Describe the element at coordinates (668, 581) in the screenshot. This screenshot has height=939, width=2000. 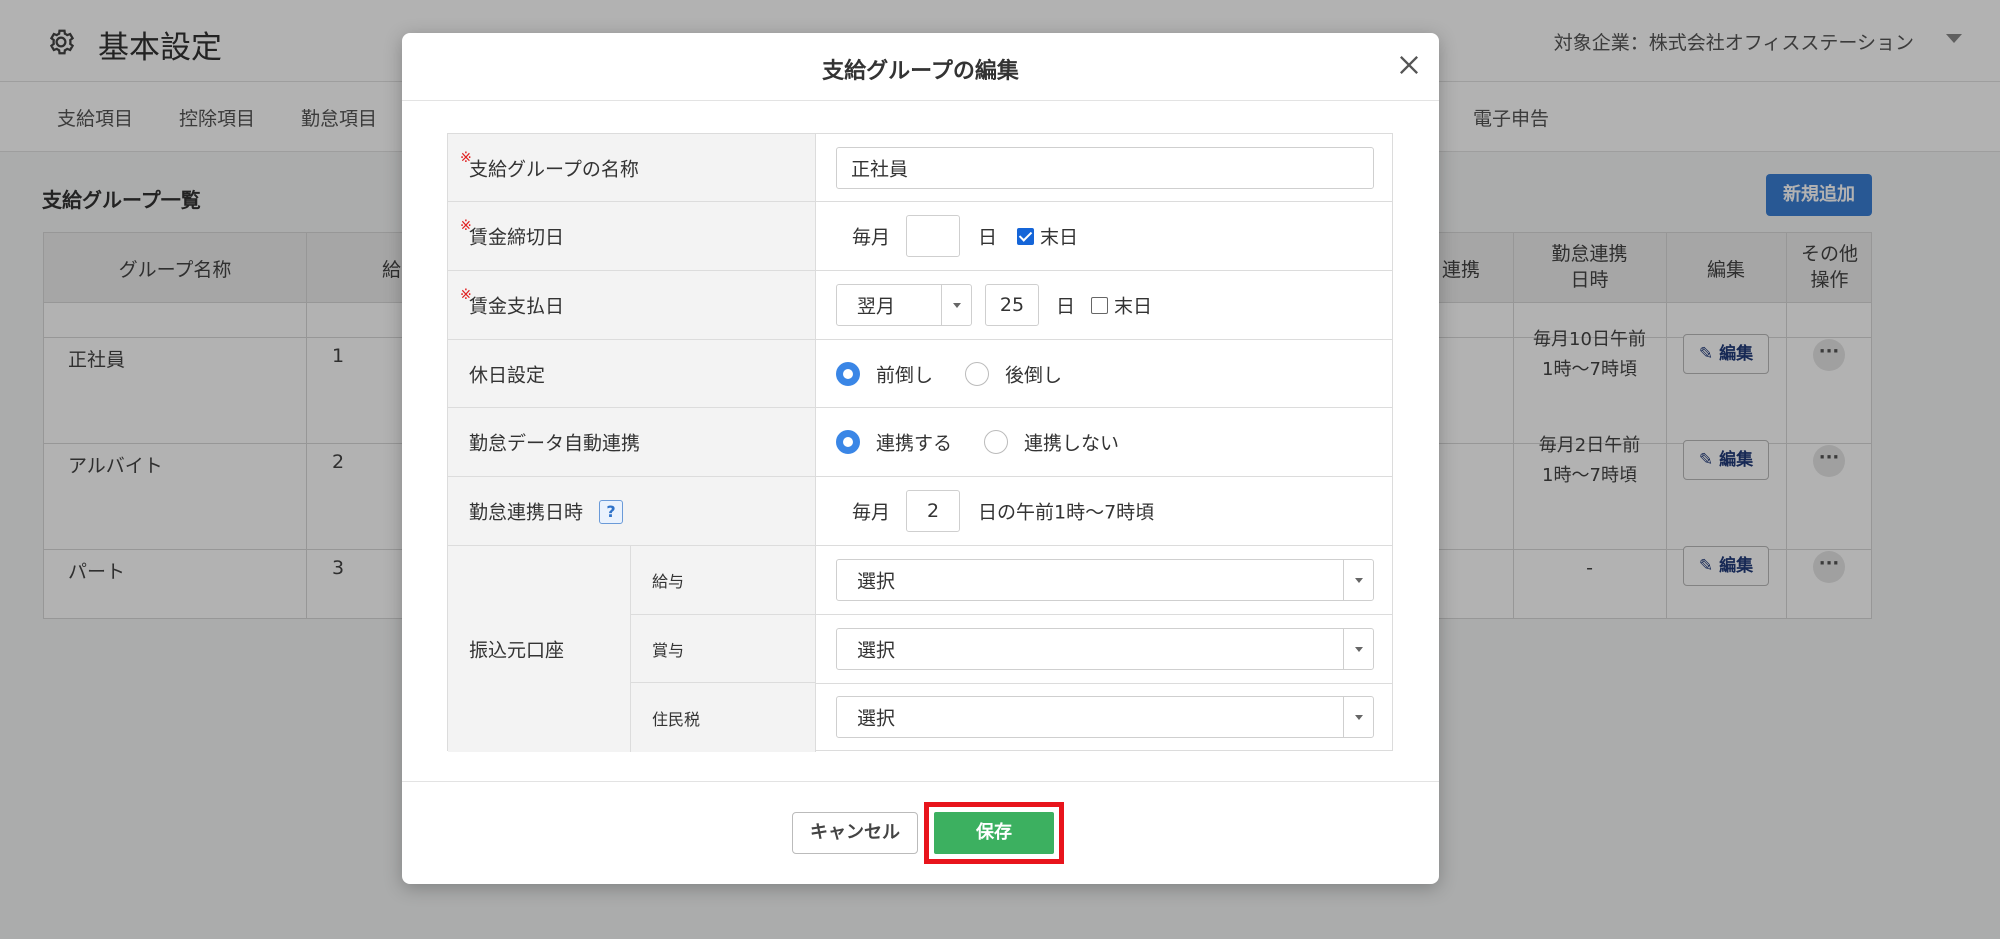
I see `bank-salary-label: 給与` at that location.